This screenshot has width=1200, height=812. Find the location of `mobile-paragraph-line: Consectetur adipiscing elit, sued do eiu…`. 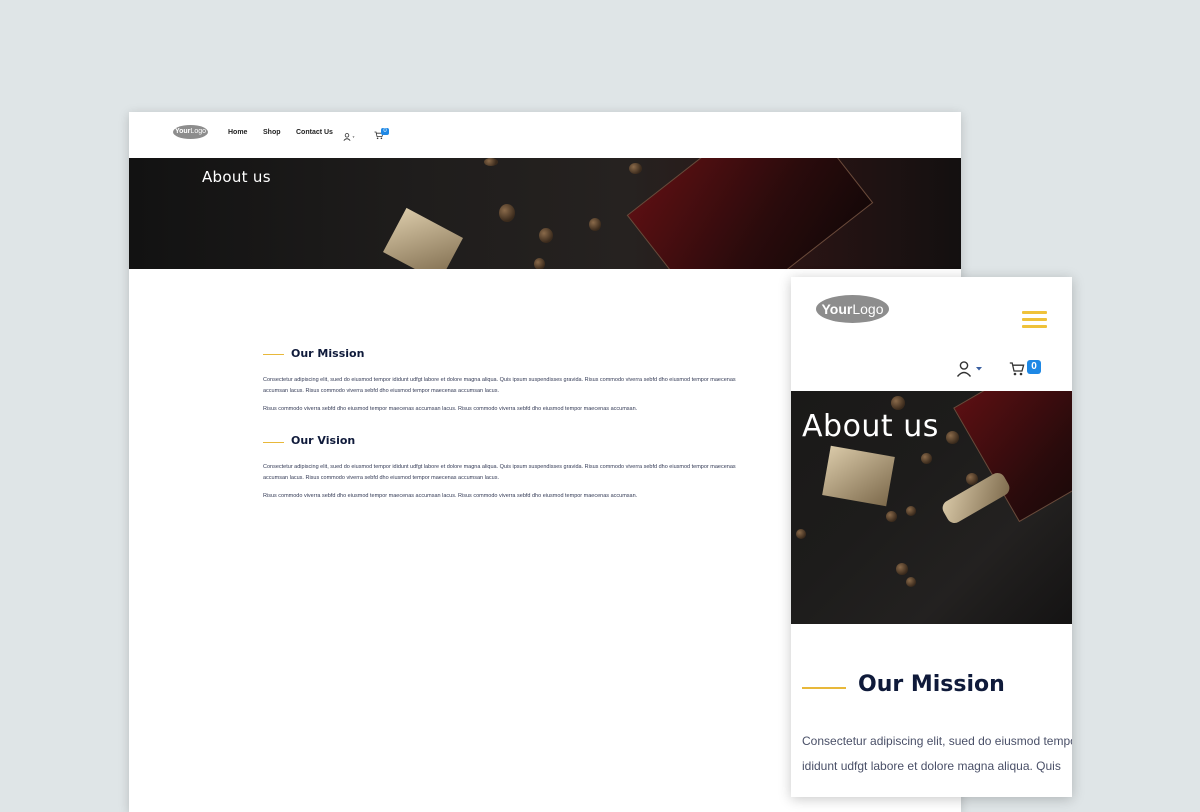

mobile-paragraph-line: Consectetur adipiscing elit, sued do eiu… is located at coordinates (937, 741).